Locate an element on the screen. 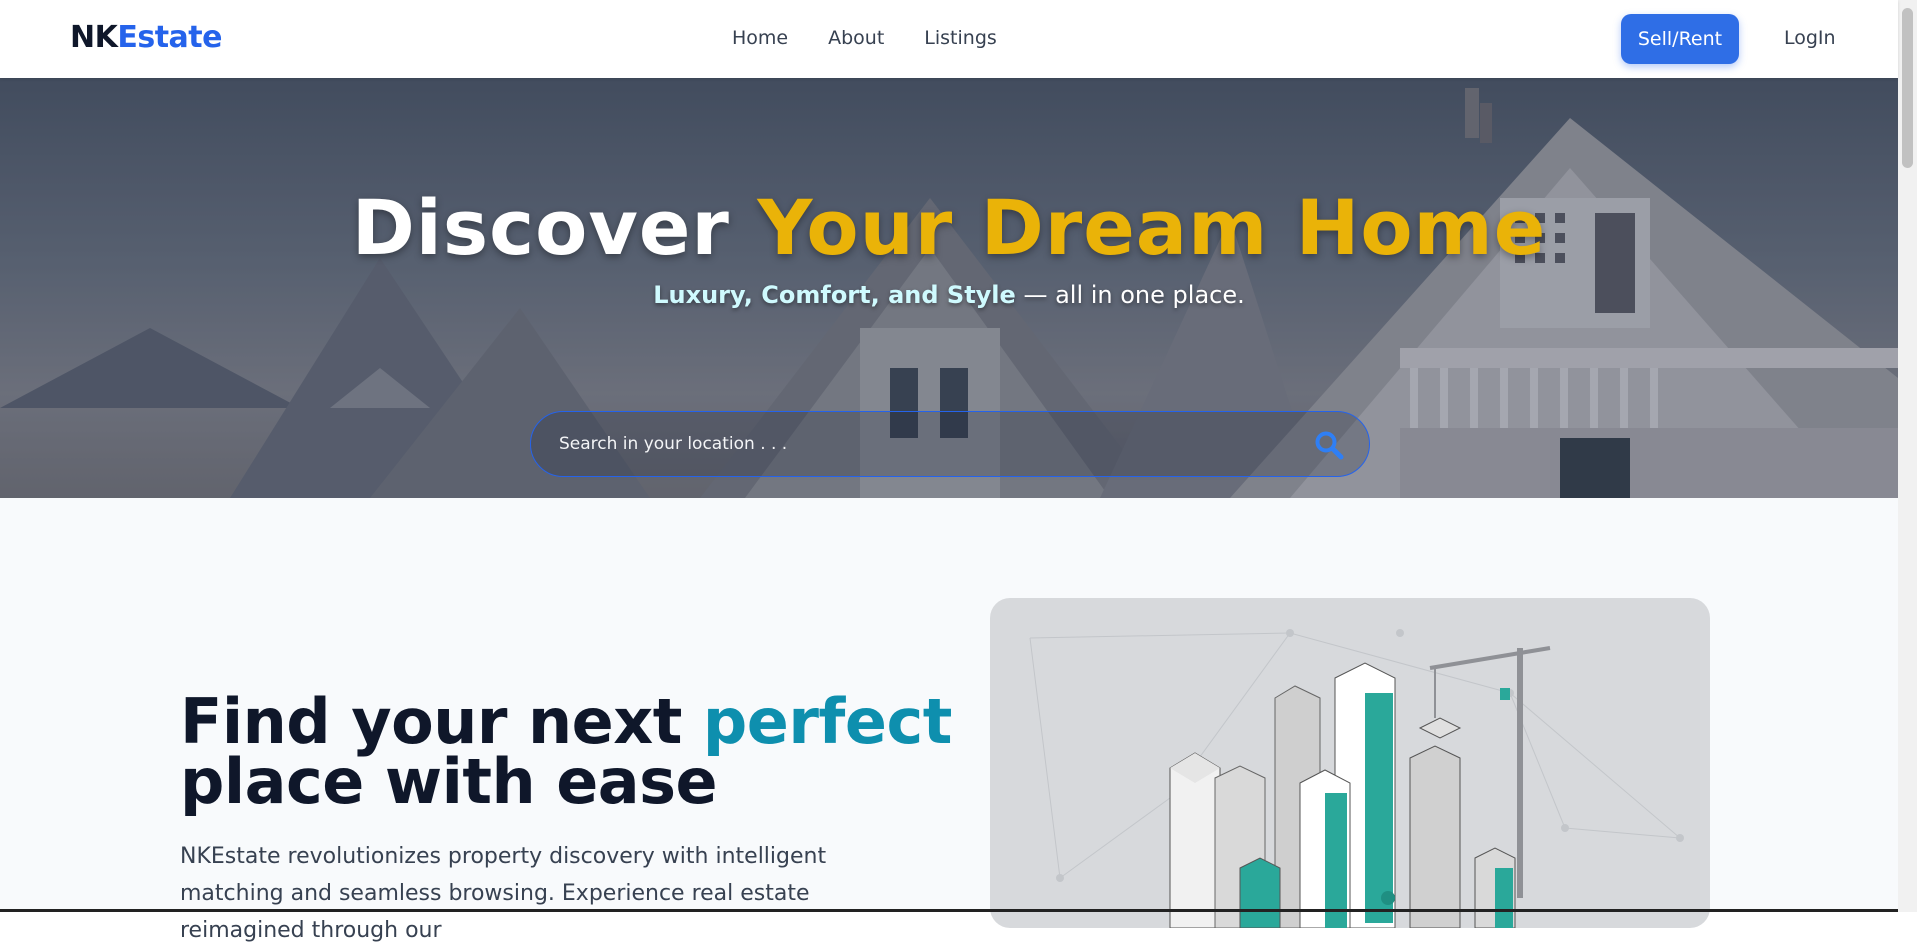 The image size is (1917, 949). search-input is located at coordinates (929, 444).